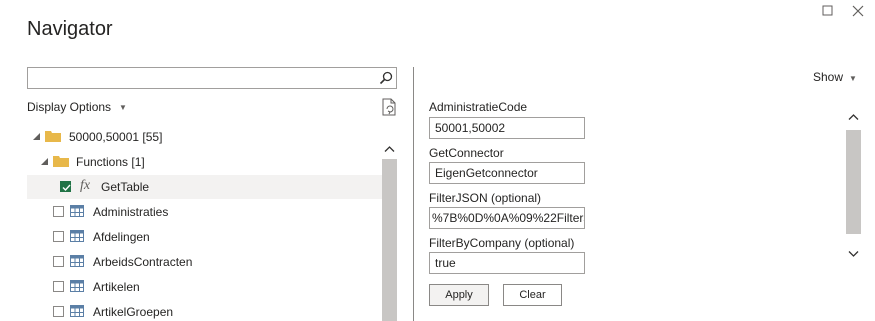 Image resolution: width=875 pixels, height=321 pixels. I want to click on tree-item-label: Administraties, so click(131, 212).